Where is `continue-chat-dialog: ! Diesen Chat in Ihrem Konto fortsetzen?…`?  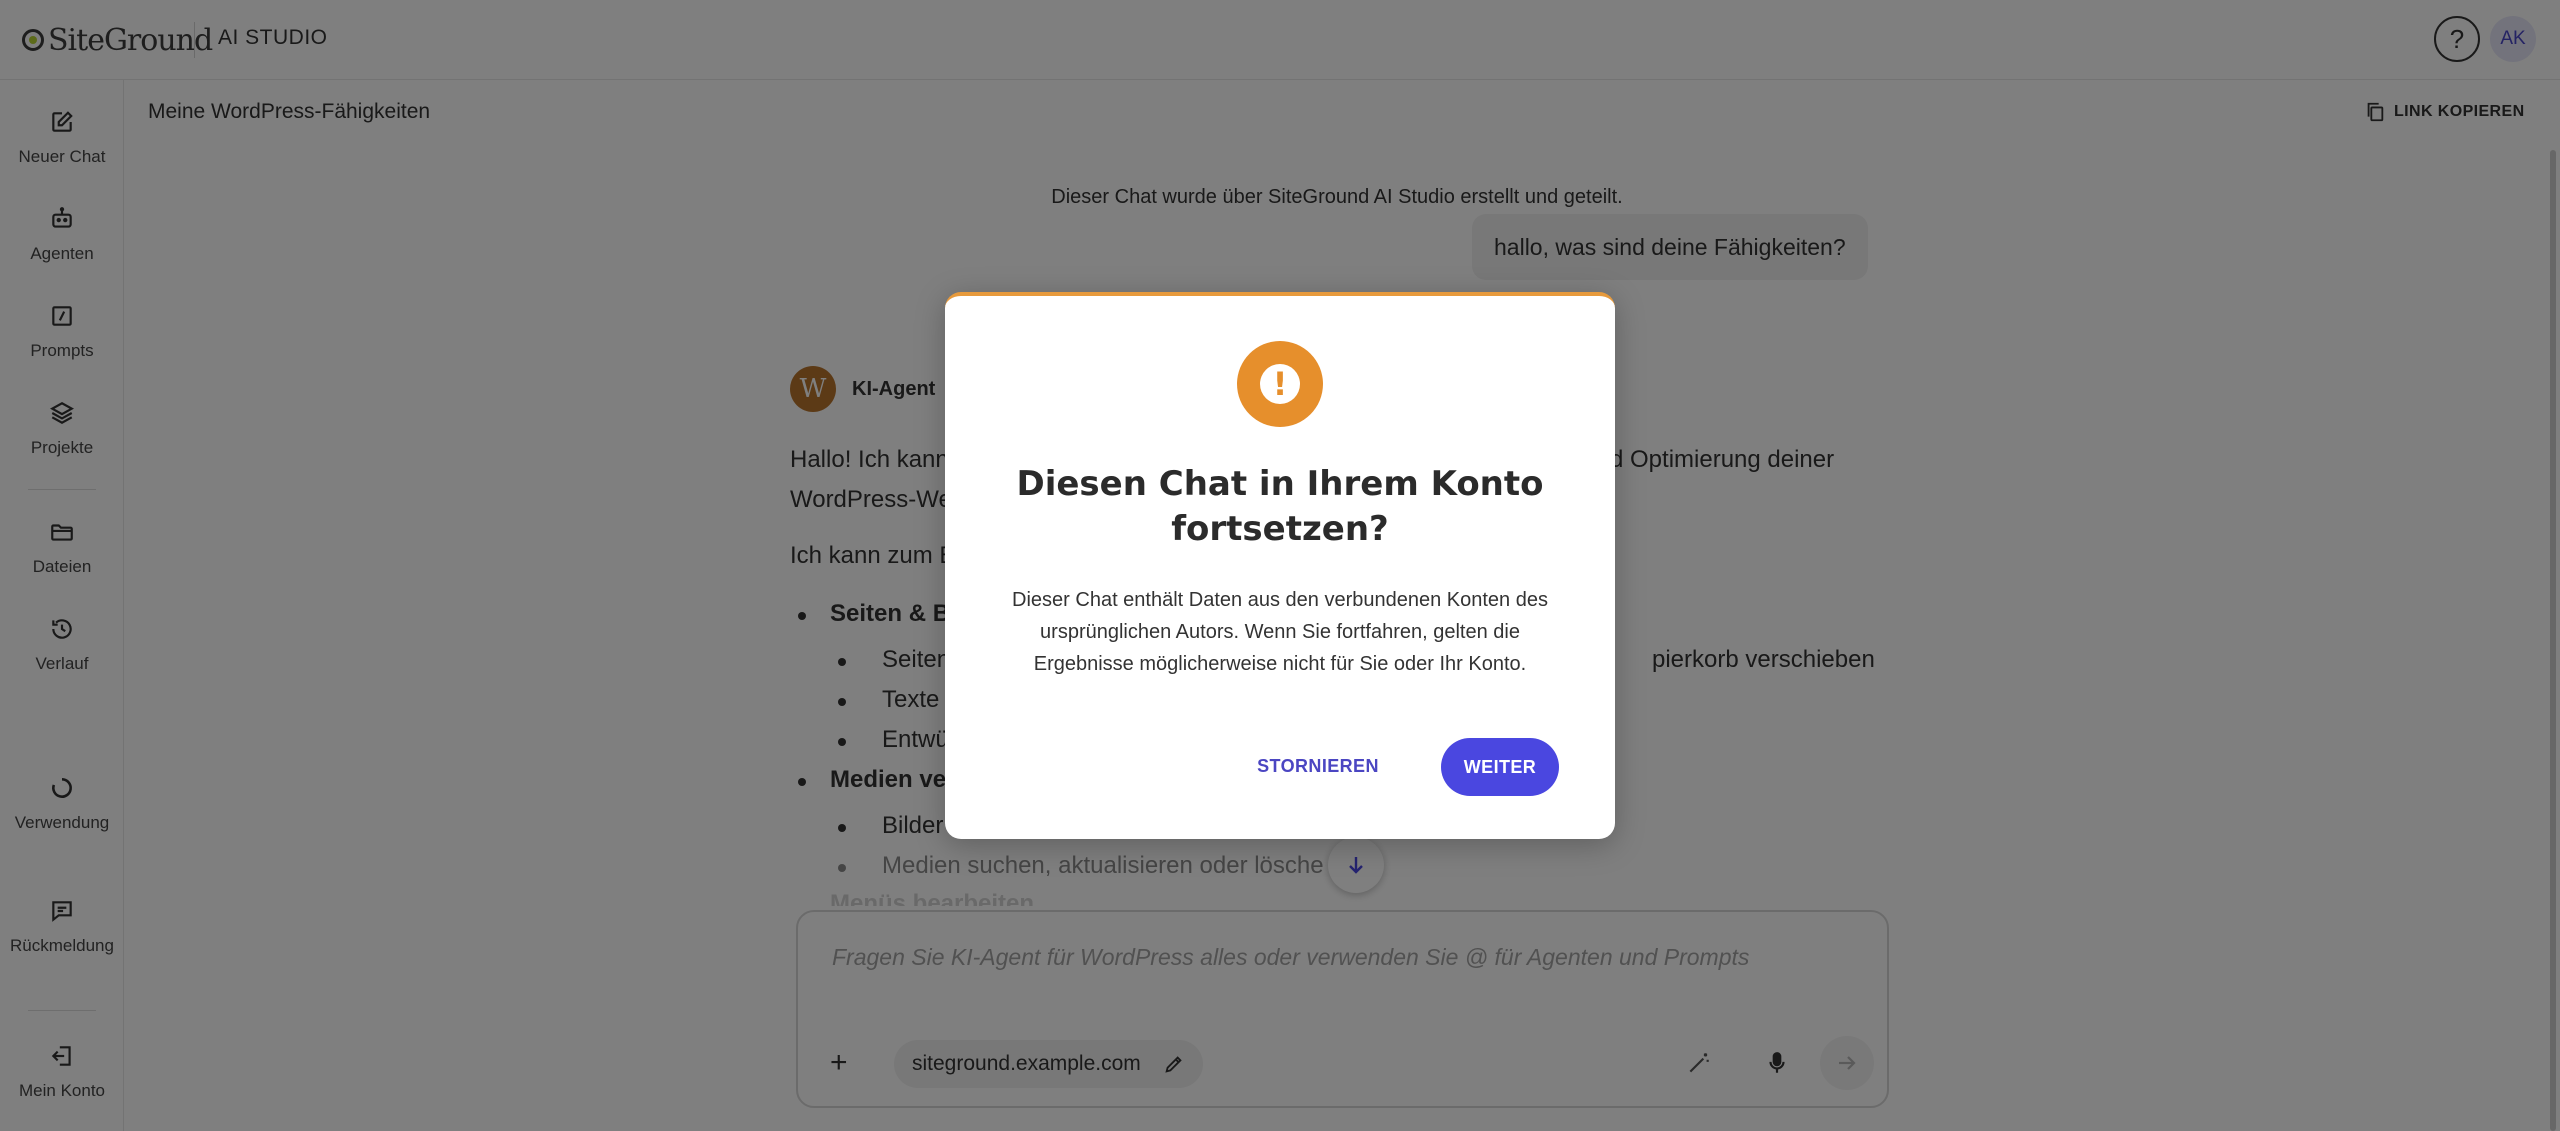 continue-chat-dialog: ! Diesen Chat in Ihrem Konto fortsetzen?… is located at coordinates (1280, 565).